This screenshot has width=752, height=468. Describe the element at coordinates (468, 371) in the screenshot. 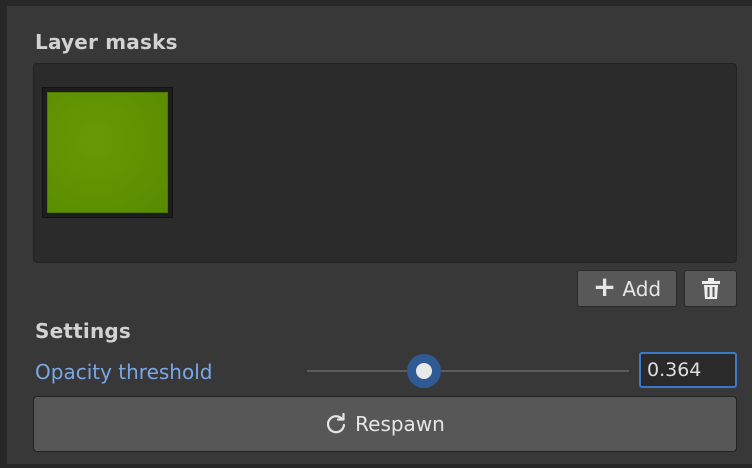

I see `opacity-slider-track` at that location.